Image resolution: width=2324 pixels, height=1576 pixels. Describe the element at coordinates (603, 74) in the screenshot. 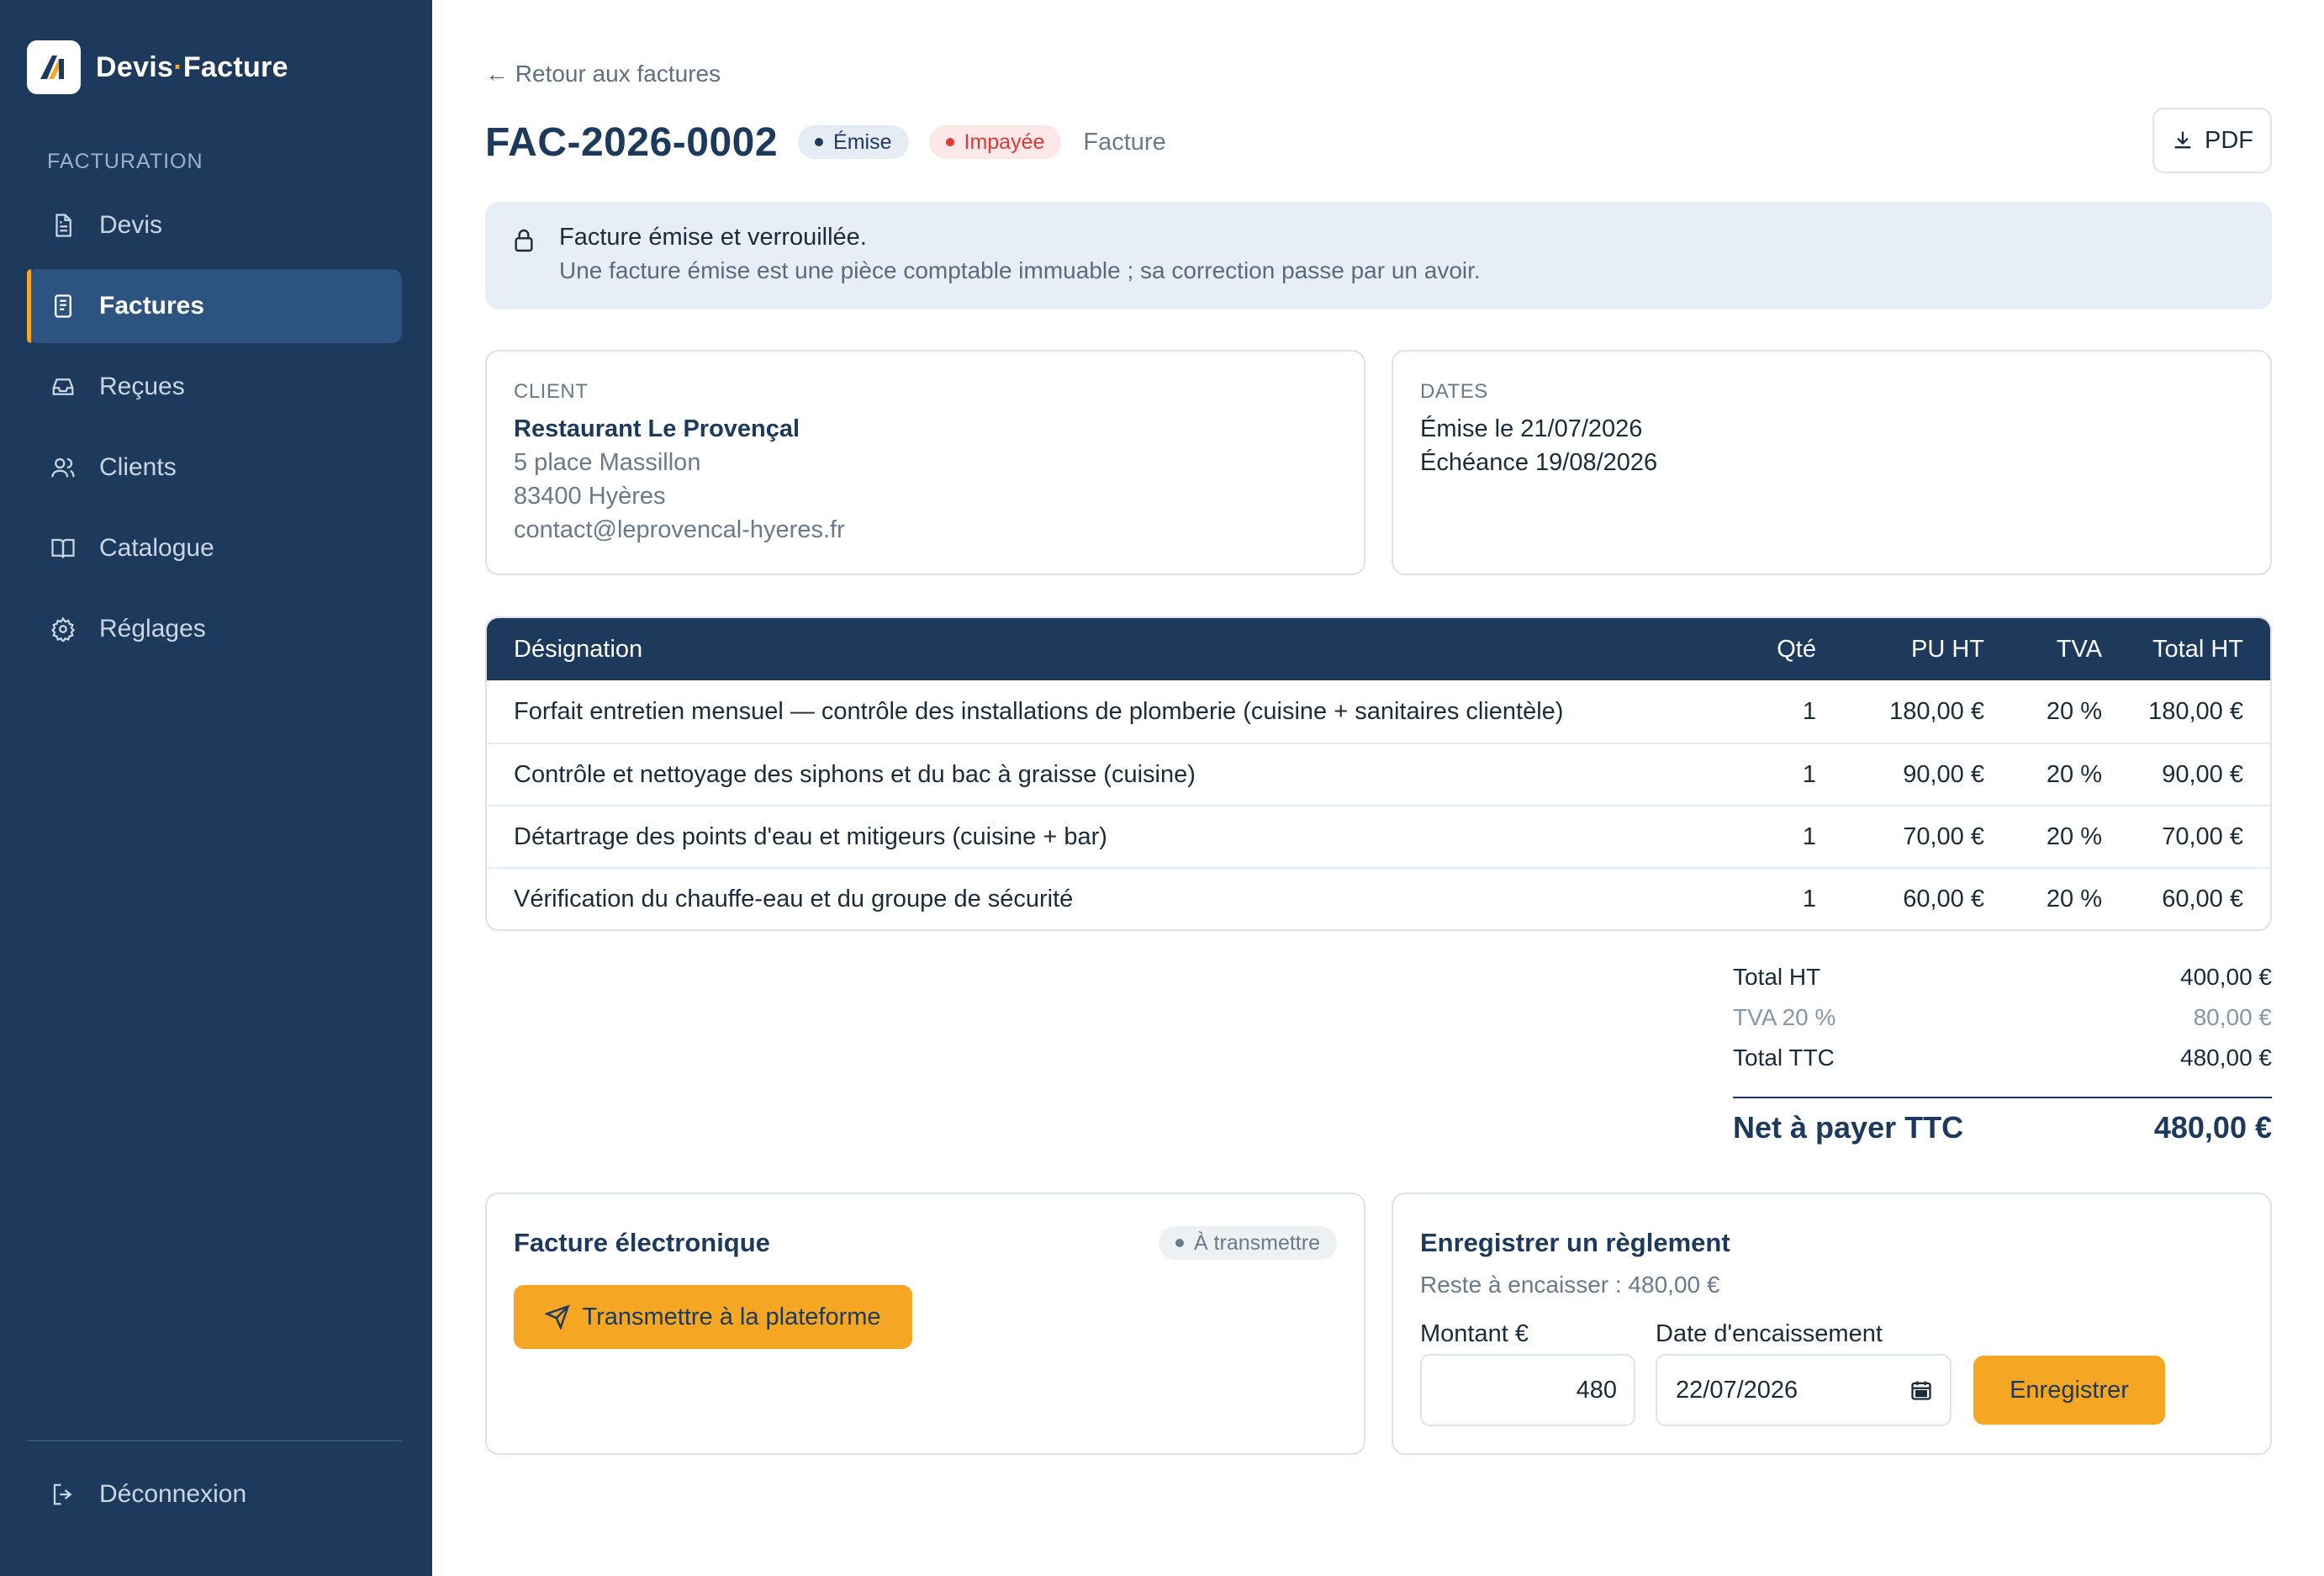

I see `back-link: ← Retour aux factures` at that location.